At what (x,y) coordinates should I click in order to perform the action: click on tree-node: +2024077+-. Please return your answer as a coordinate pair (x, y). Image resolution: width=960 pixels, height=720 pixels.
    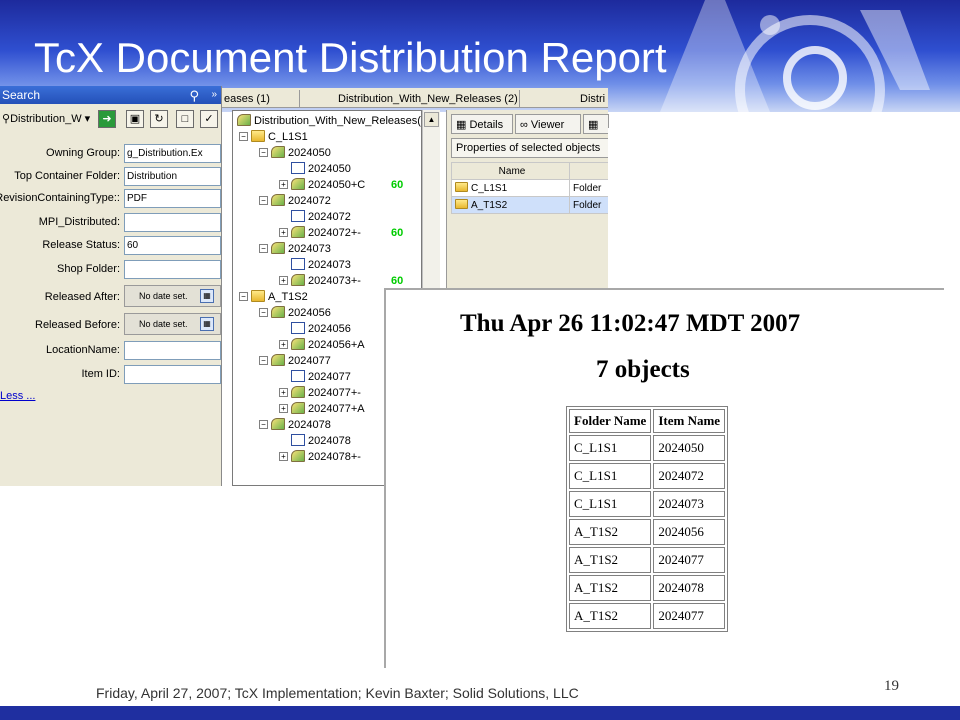
    Looking at the image, I should click on (320, 393).